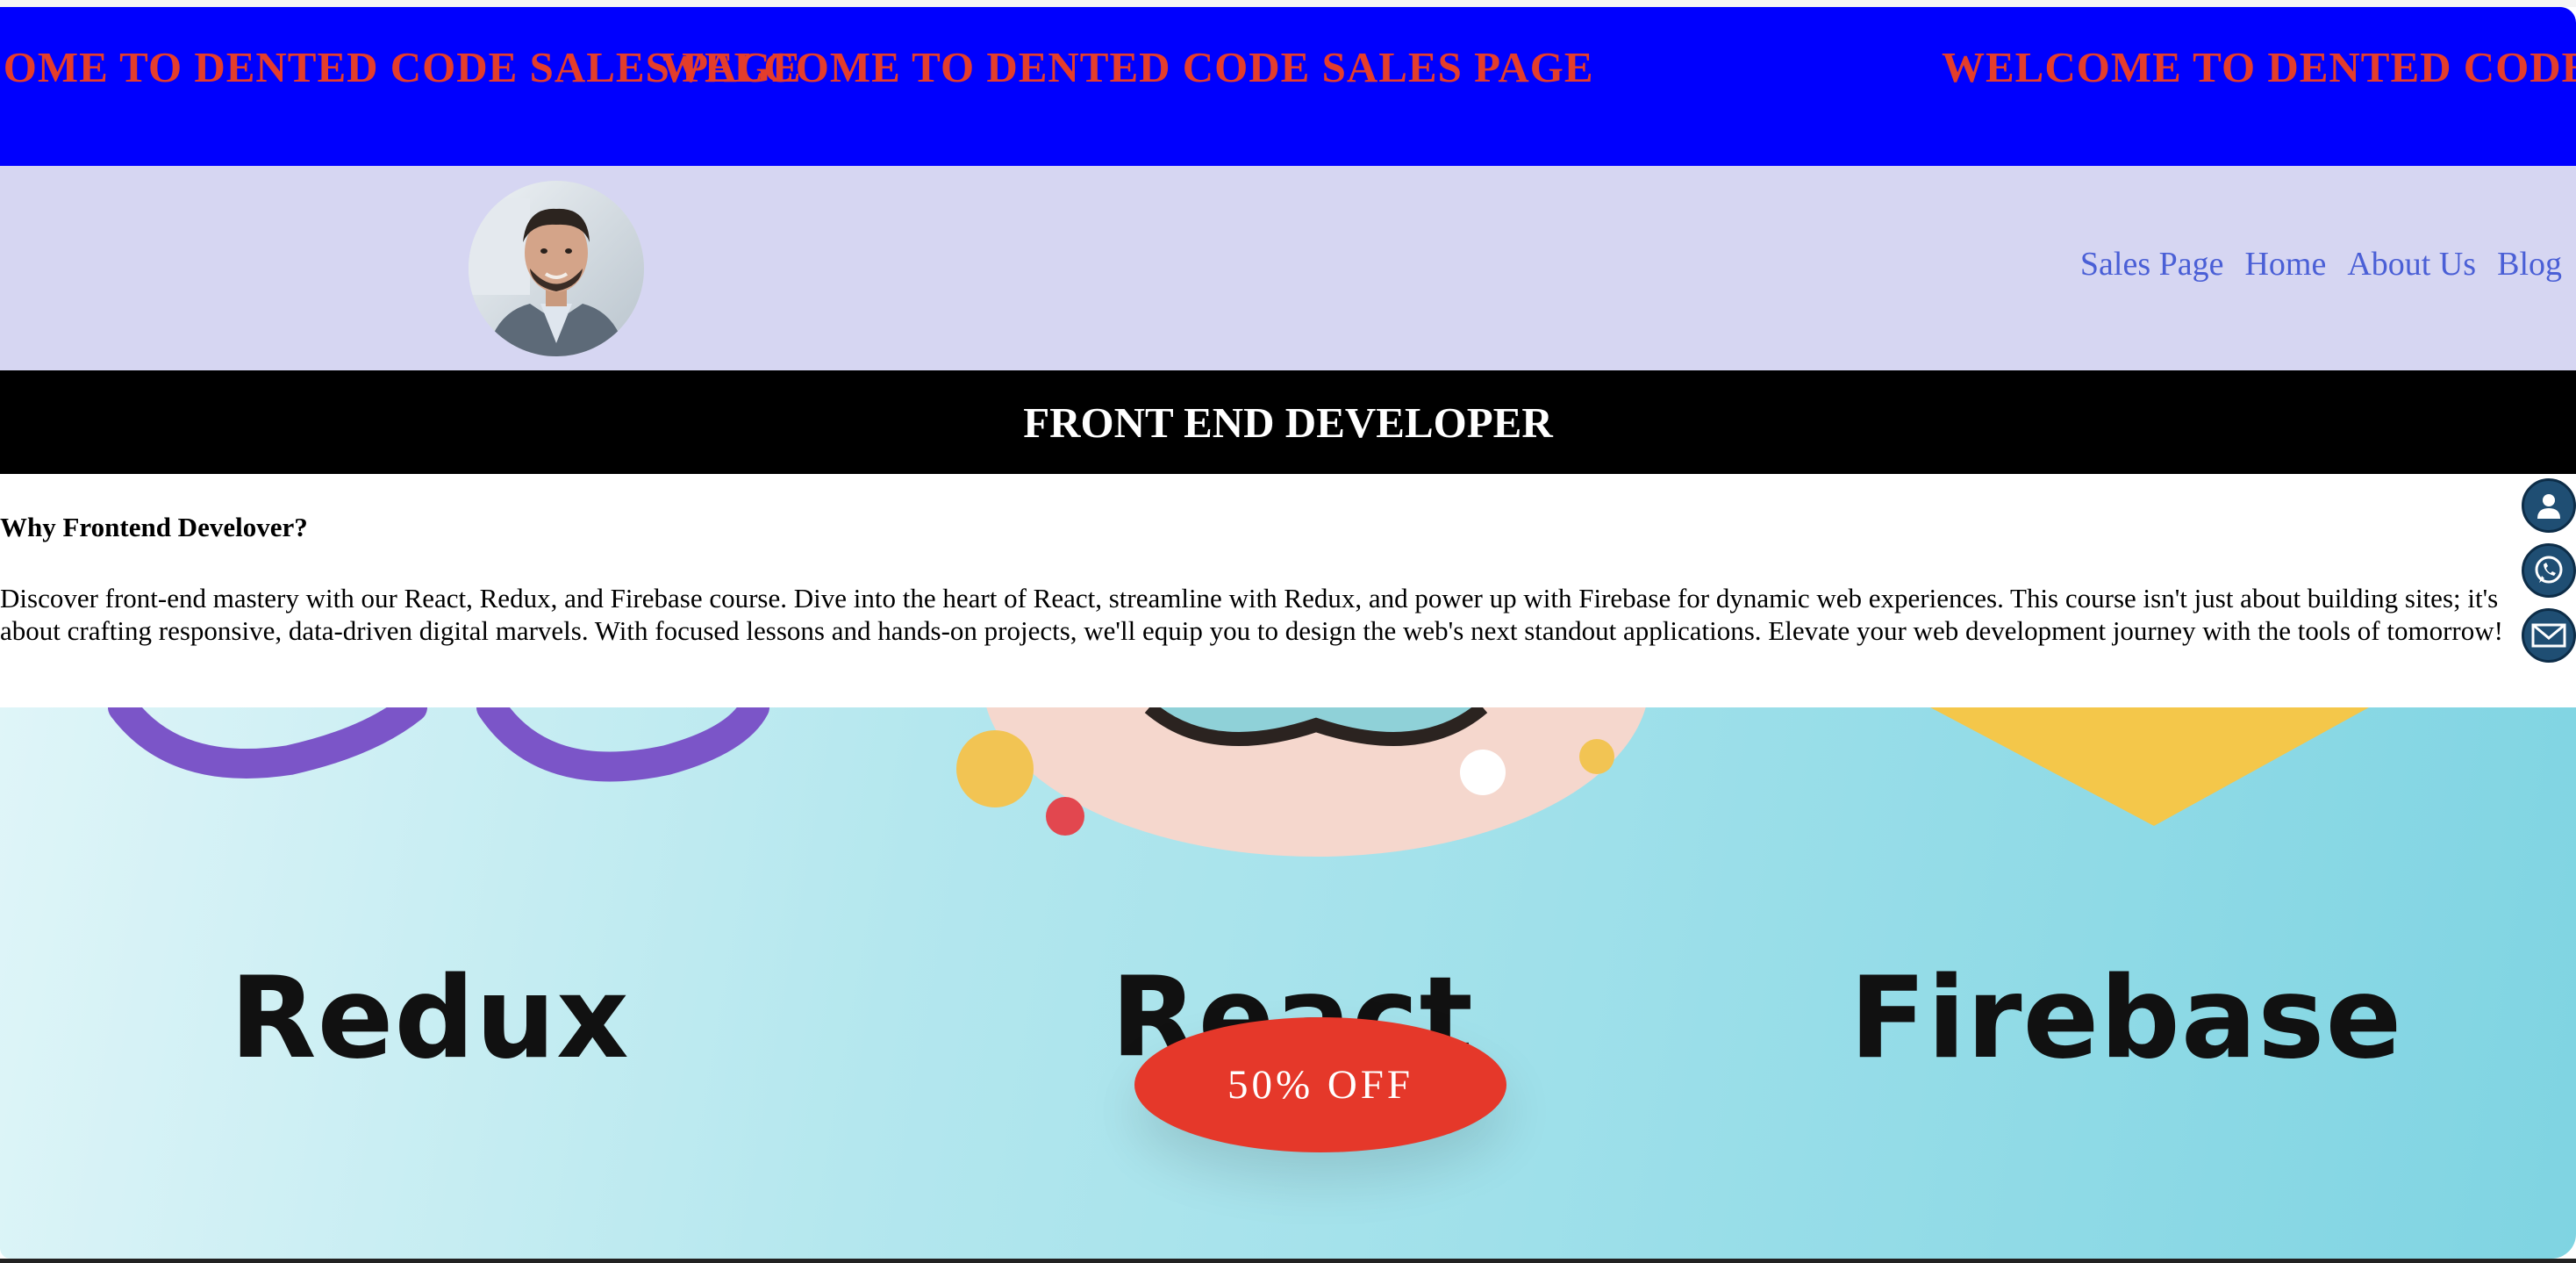 The height and width of the screenshot is (1263, 2576). What do you see at coordinates (2152, 264) in the screenshot?
I see `nav-sales-page: Sales Page` at bounding box center [2152, 264].